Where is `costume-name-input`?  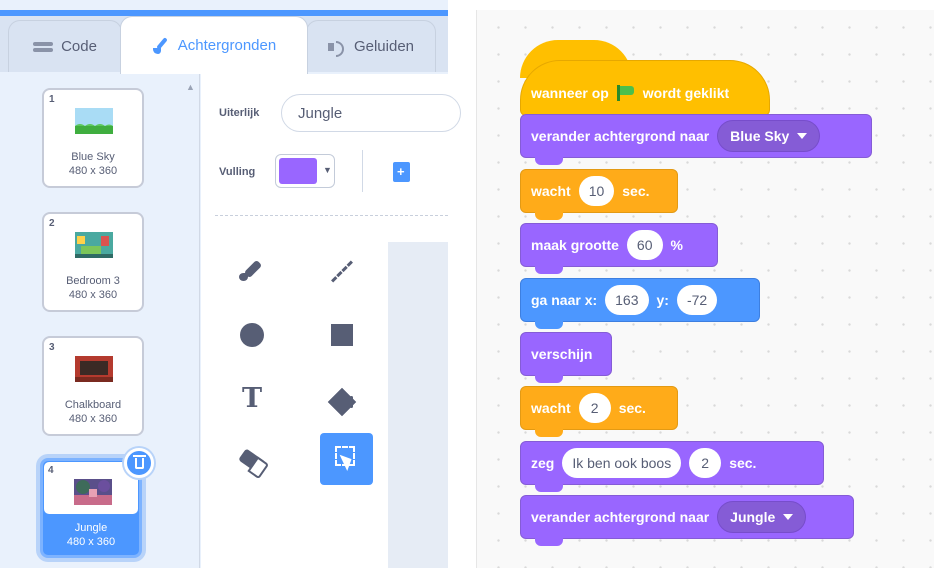
costume-name-input is located at coordinates (371, 113).